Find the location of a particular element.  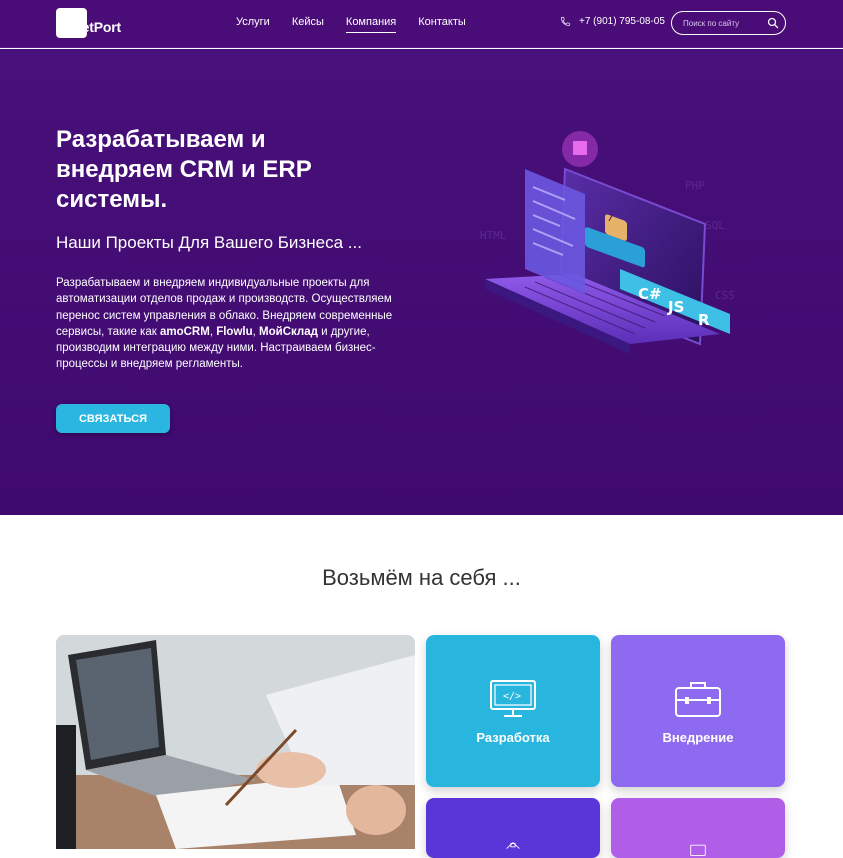

briefcase-icon is located at coordinates (698, 699).